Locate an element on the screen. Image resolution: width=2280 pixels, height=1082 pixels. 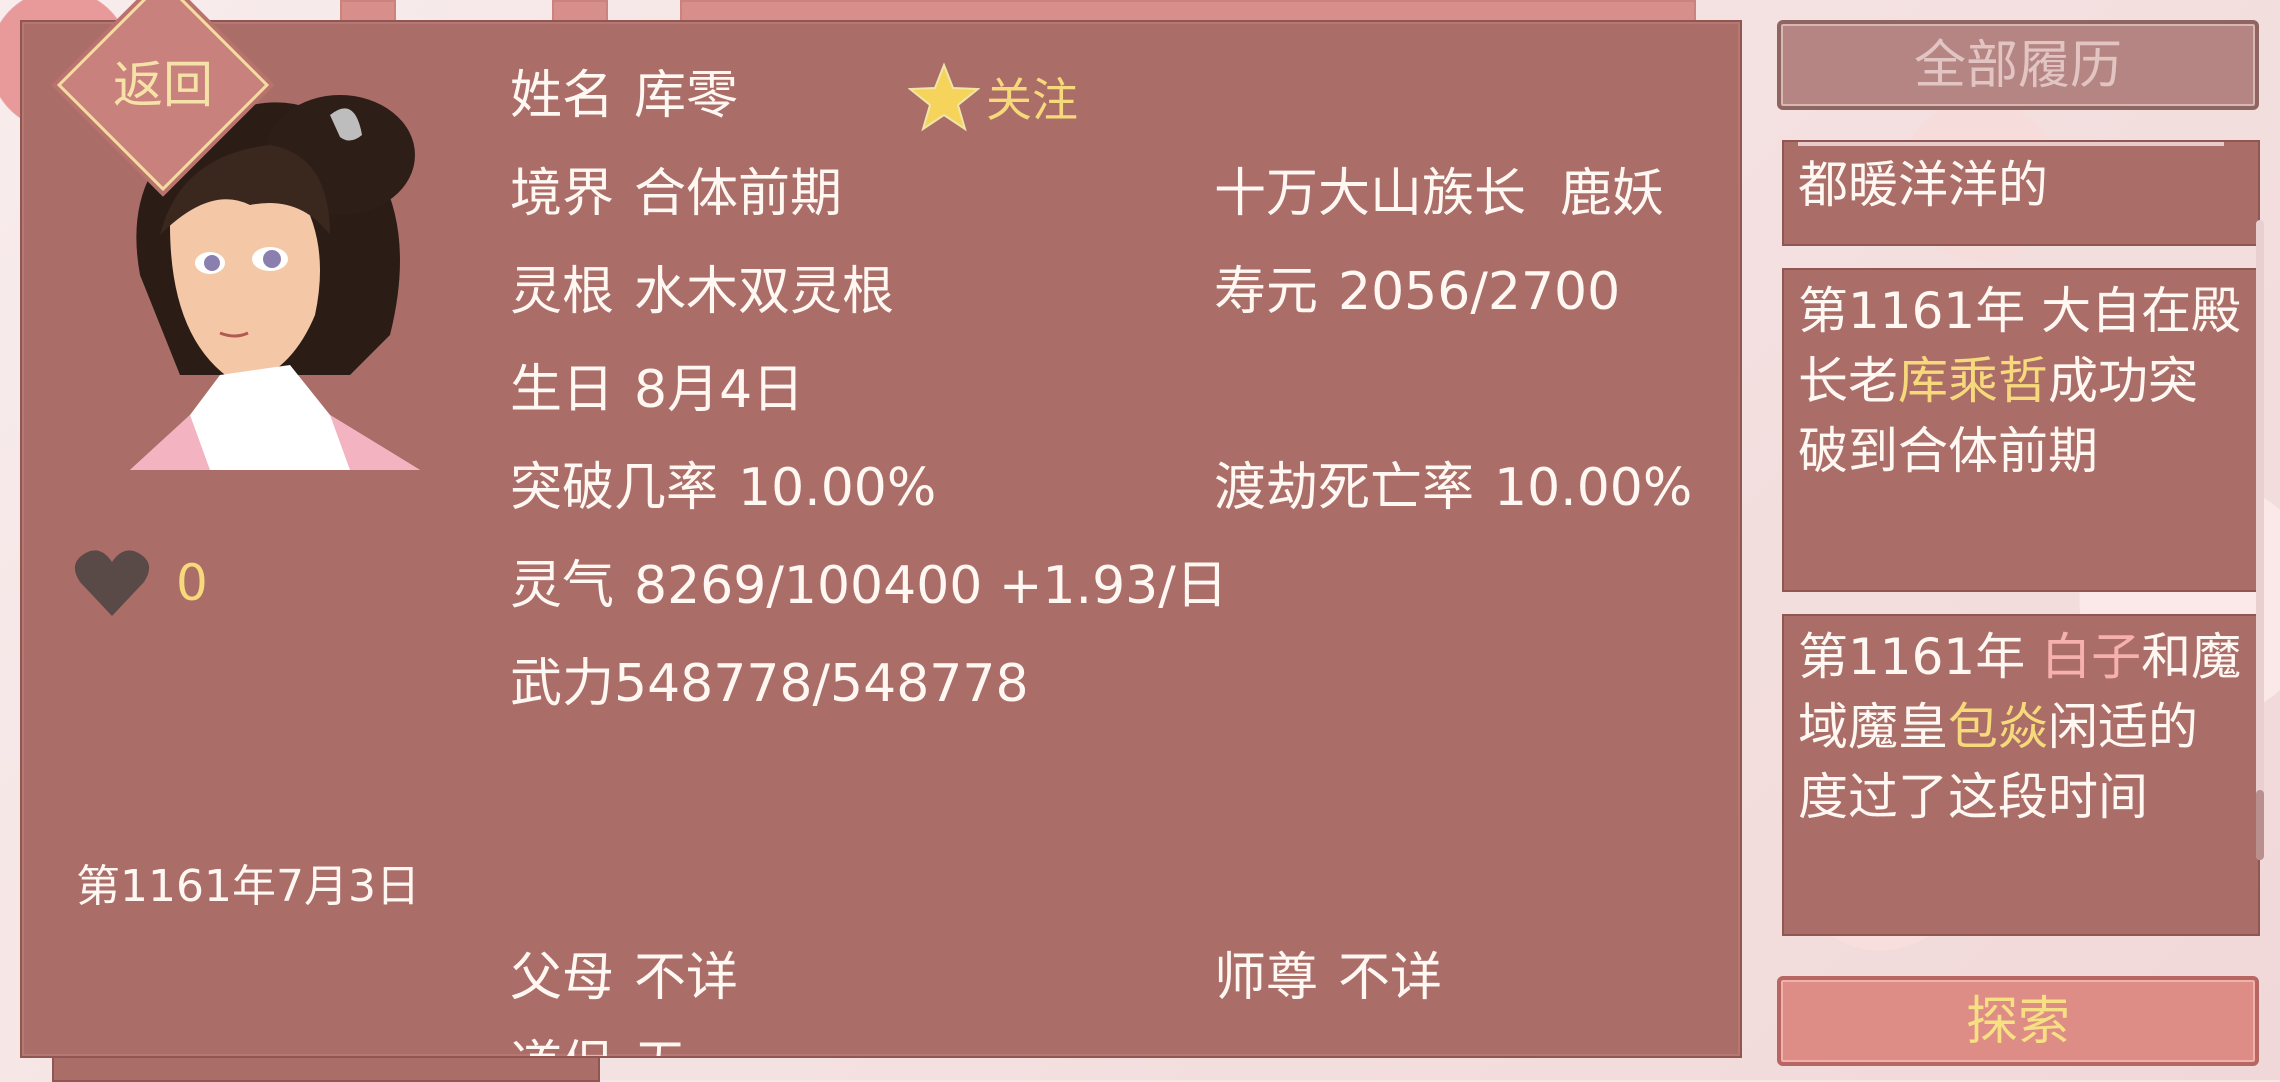
root-row: 灵根 水木双灵根 is located at coordinates (702, 292).